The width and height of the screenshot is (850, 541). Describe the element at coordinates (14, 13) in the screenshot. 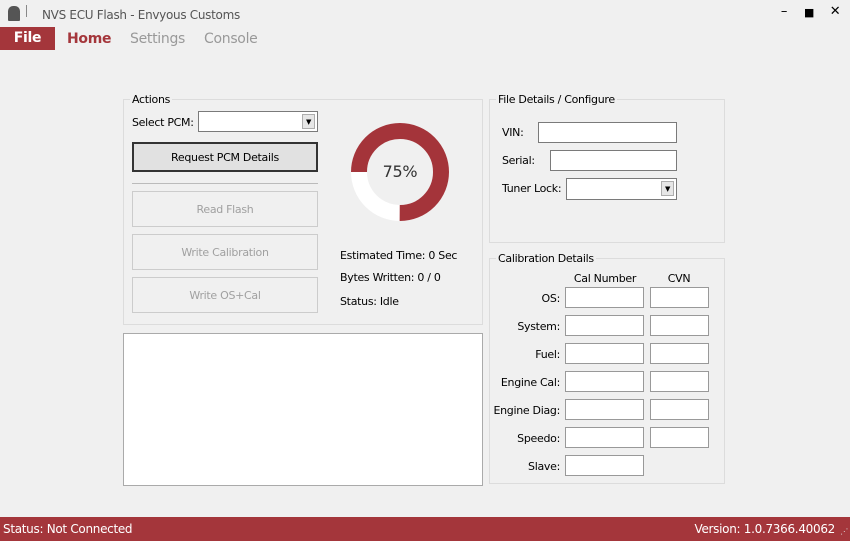

I see `app-icon` at that location.